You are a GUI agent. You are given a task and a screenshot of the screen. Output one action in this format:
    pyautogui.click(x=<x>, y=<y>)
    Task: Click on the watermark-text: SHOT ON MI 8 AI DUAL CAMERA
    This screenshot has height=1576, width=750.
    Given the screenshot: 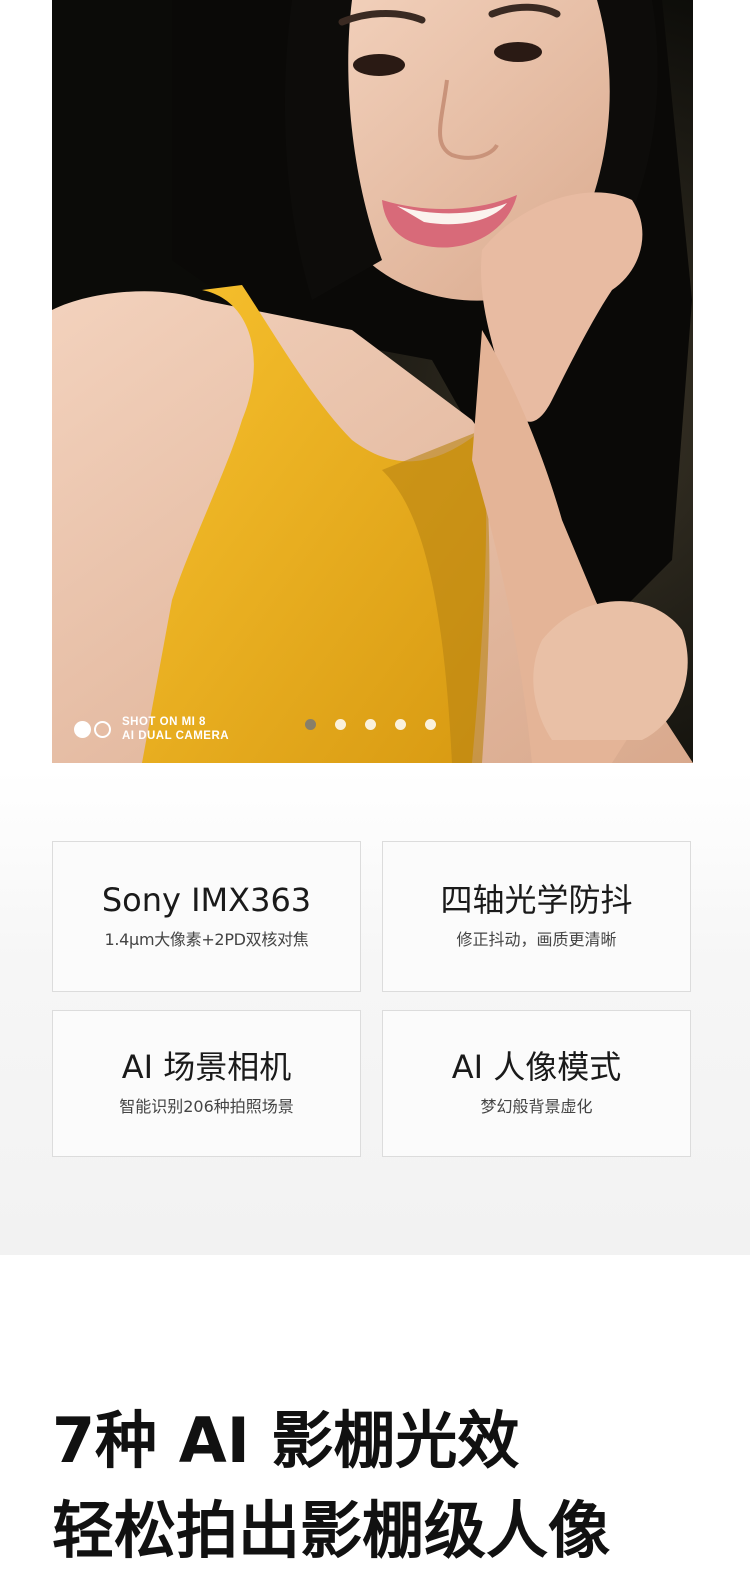 What is the action you would take?
    pyautogui.click(x=175, y=729)
    